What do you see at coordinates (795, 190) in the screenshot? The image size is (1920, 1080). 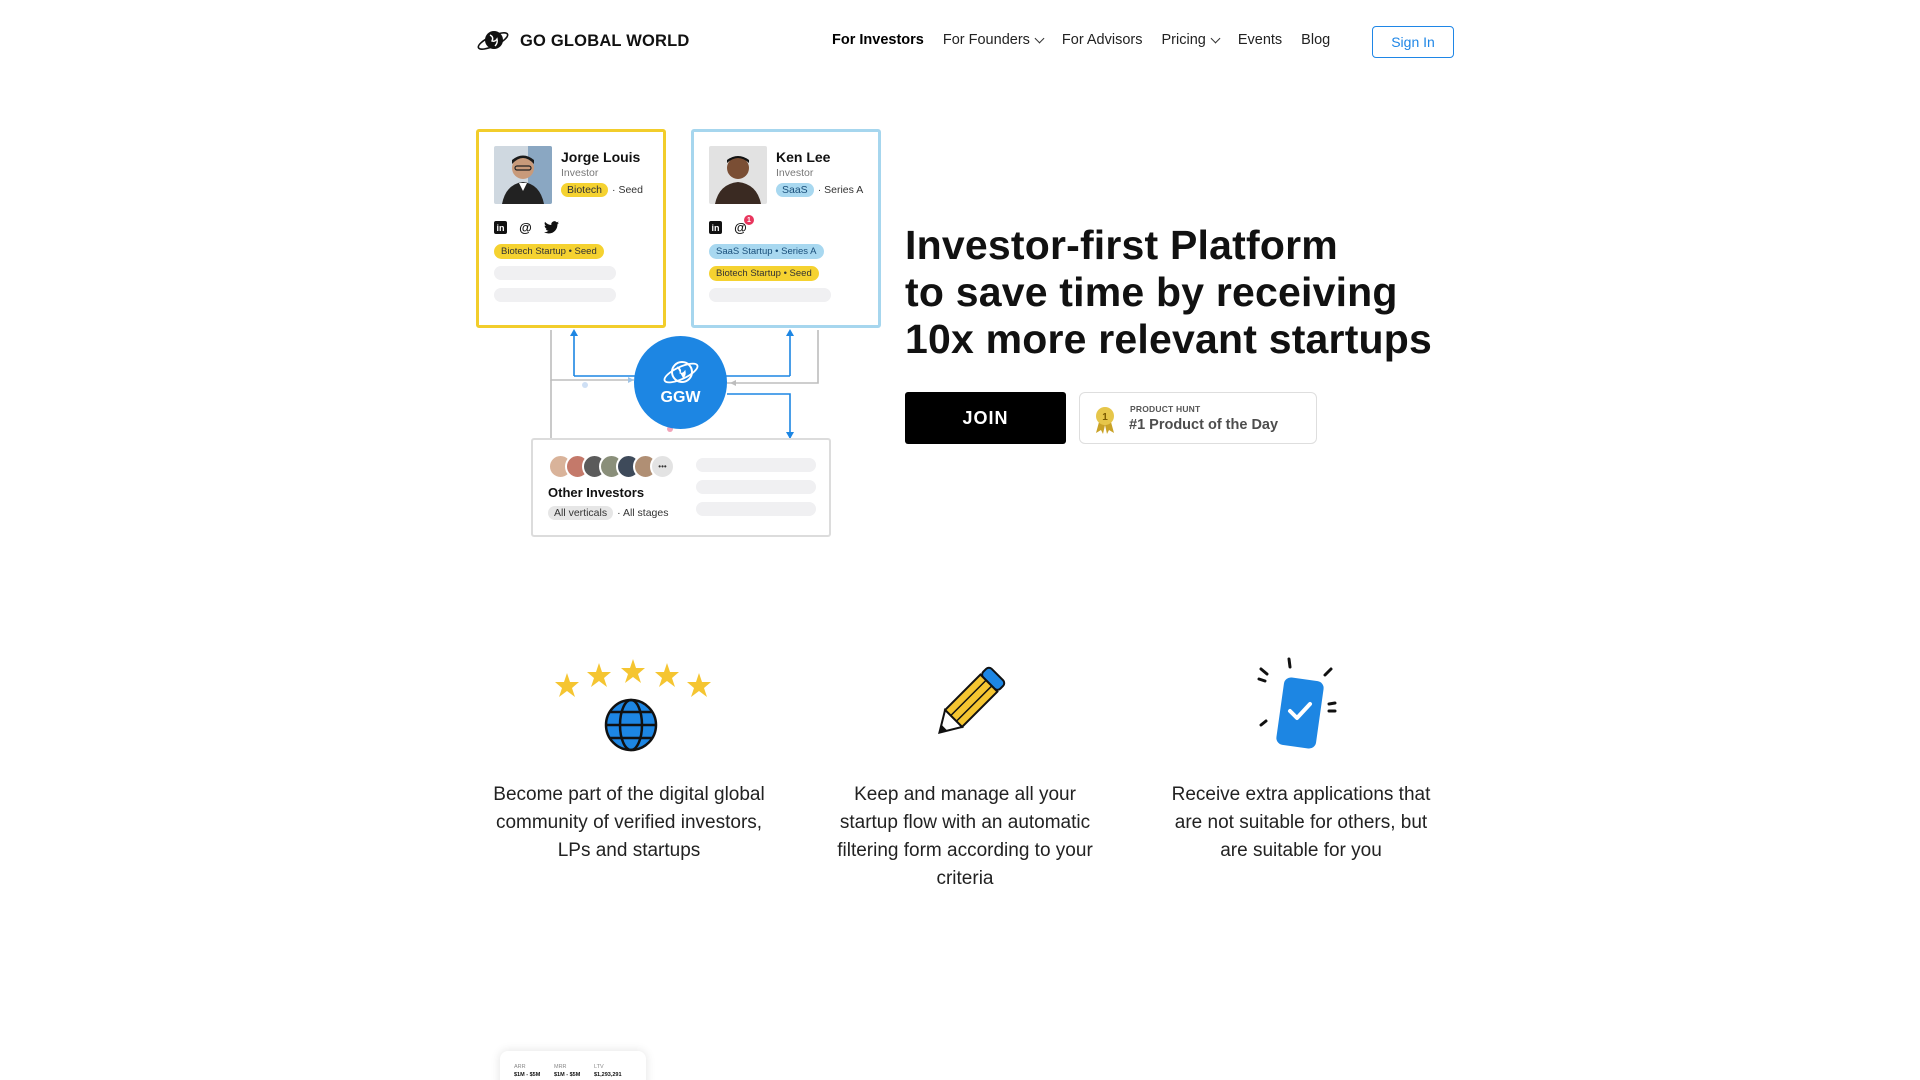 I see `vertical-tag: SaaS` at bounding box center [795, 190].